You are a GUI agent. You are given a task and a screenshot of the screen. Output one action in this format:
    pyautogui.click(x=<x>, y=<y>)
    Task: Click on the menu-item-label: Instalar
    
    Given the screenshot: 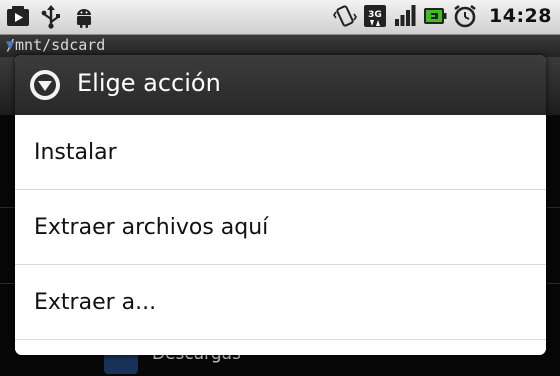 What is the action you would take?
    pyautogui.click(x=75, y=152)
    